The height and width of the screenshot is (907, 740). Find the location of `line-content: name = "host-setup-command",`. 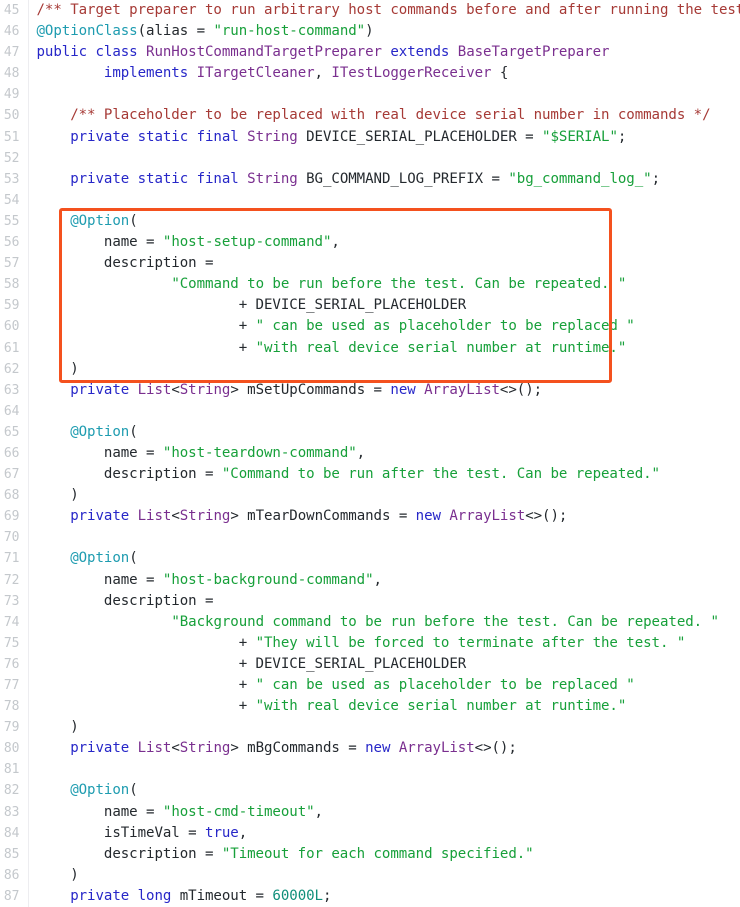

line-content: name = "host-setup-command", is located at coordinates (384, 242).